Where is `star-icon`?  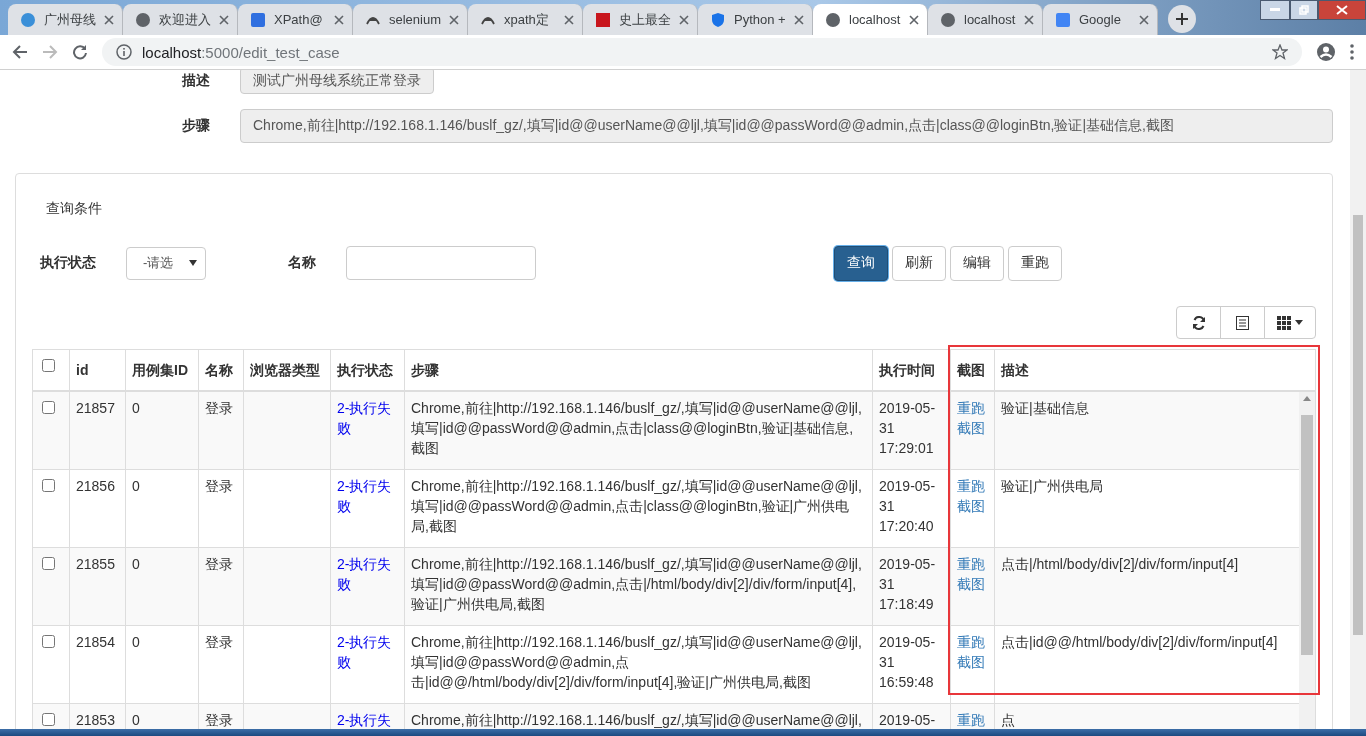 star-icon is located at coordinates (1280, 52).